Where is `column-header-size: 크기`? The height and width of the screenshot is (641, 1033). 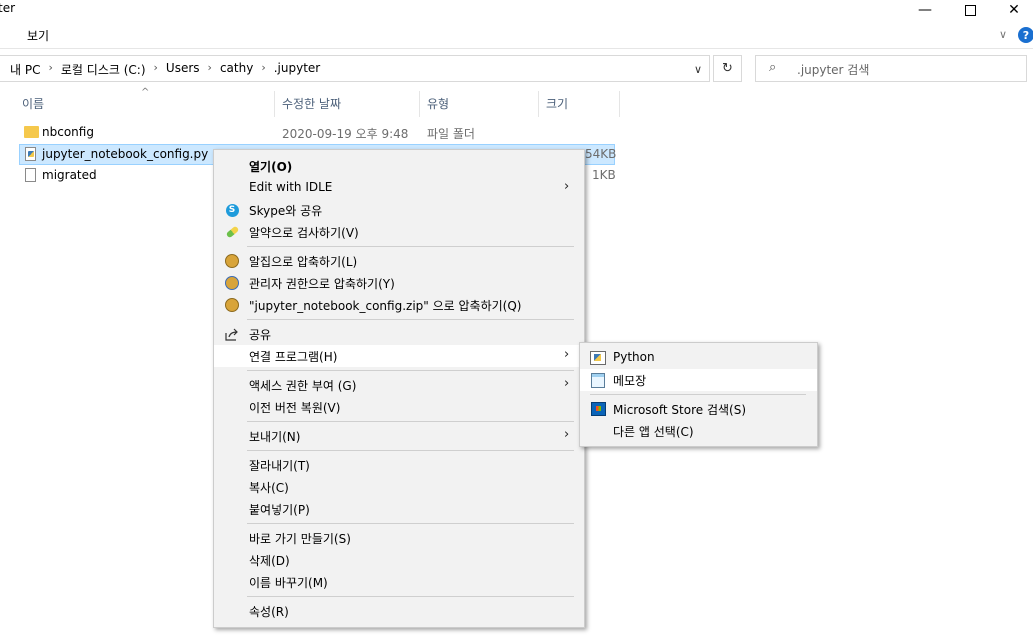
column-header-size: 크기 is located at coordinates (557, 103).